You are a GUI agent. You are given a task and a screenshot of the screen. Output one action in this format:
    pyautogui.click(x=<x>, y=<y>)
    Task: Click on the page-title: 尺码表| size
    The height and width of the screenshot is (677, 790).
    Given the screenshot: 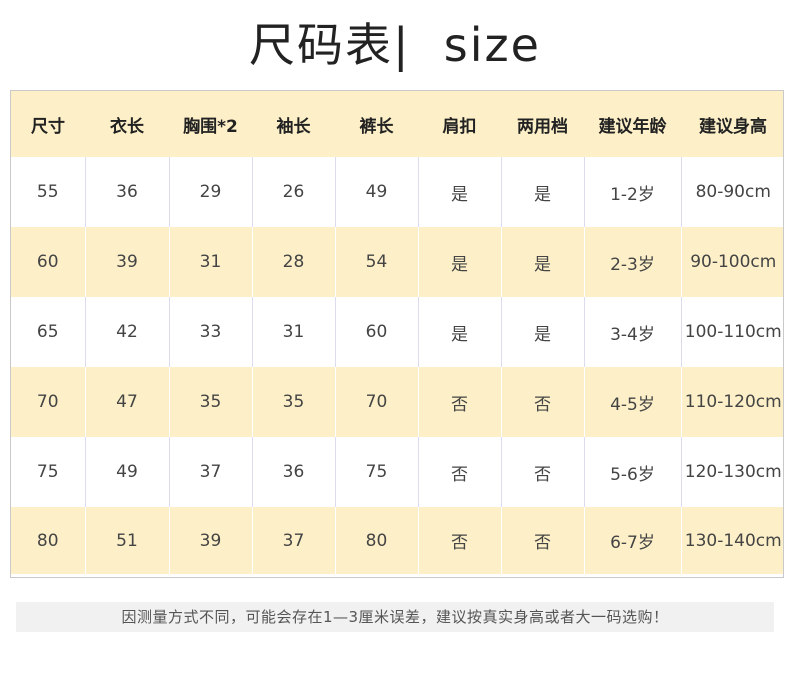 What is the action you would take?
    pyautogui.click(x=395, y=45)
    